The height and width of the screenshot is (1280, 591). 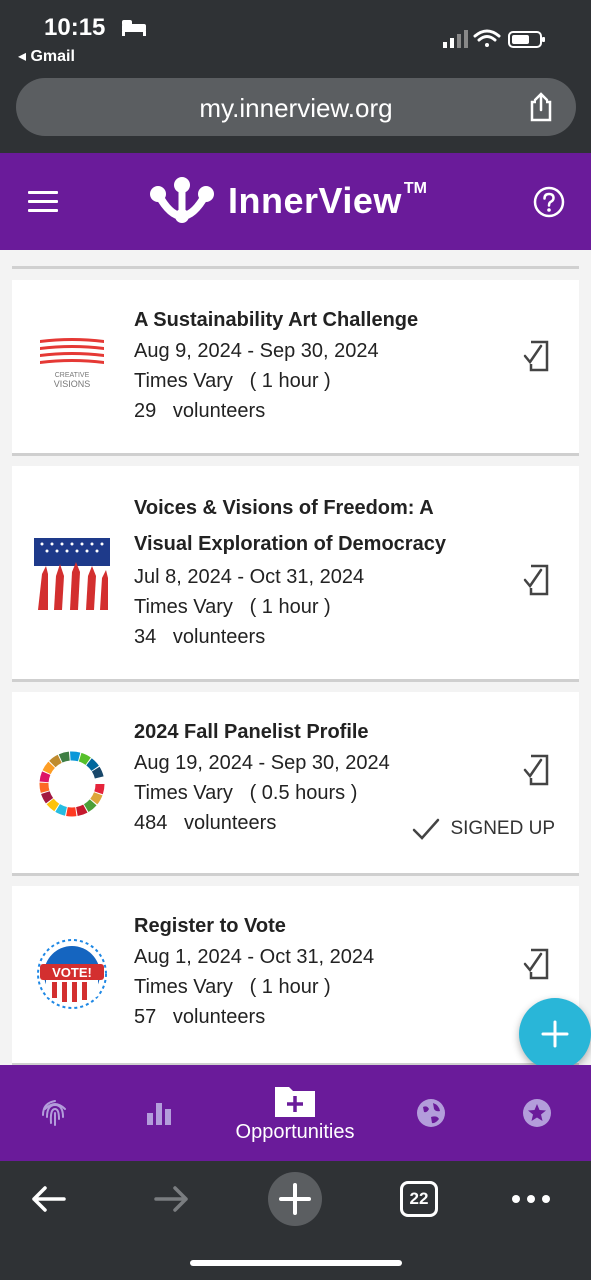 I want to click on innerview-logo-icon, so click(x=182, y=200).